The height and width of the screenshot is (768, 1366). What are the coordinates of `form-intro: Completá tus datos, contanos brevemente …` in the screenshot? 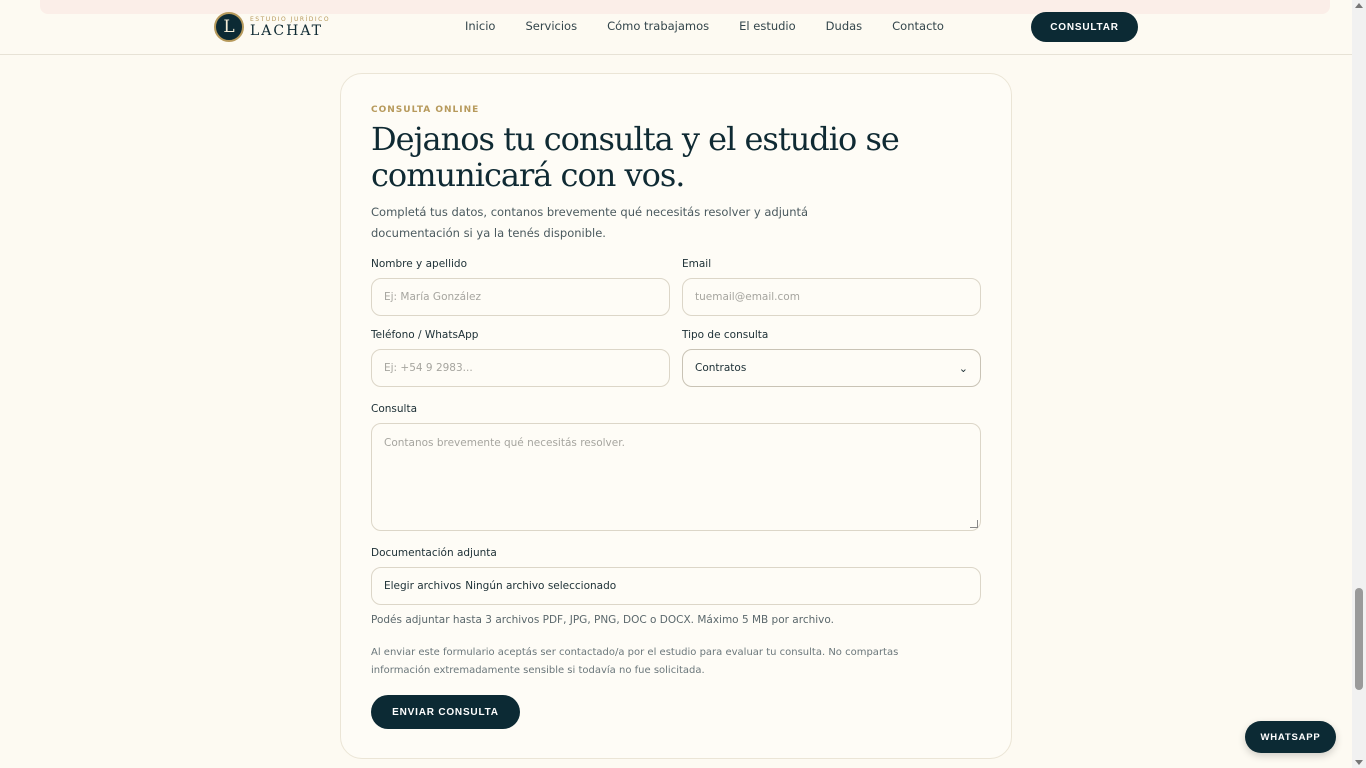 It's located at (590, 222).